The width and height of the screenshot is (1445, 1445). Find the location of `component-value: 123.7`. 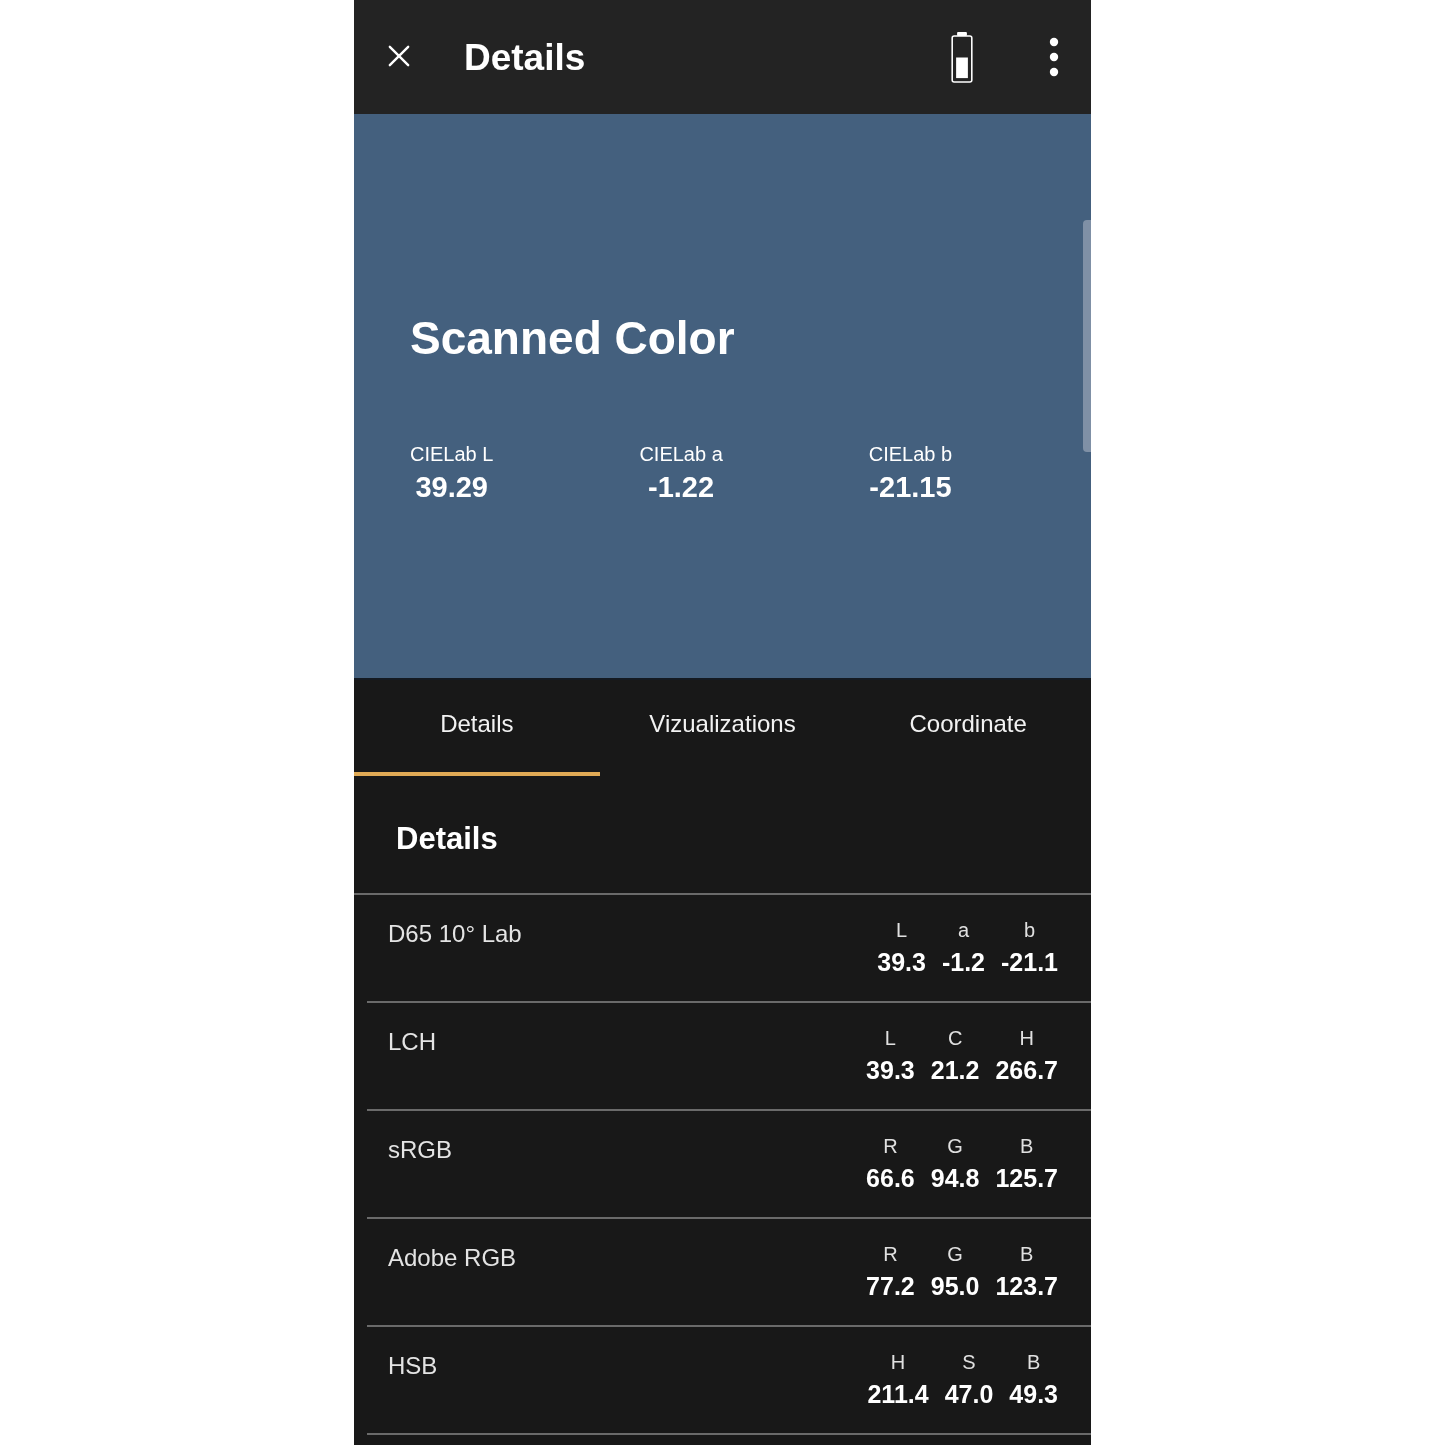

component-value: 123.7 is located at coordinates (1026, 1286).